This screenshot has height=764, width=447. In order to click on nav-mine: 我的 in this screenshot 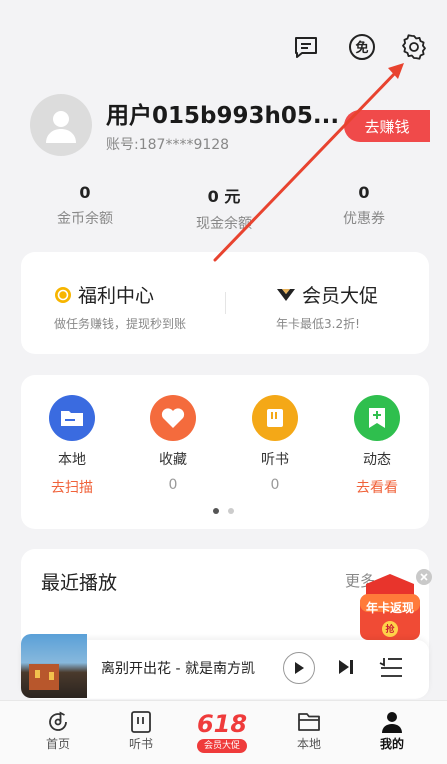, I will do `click(392, 730)`.